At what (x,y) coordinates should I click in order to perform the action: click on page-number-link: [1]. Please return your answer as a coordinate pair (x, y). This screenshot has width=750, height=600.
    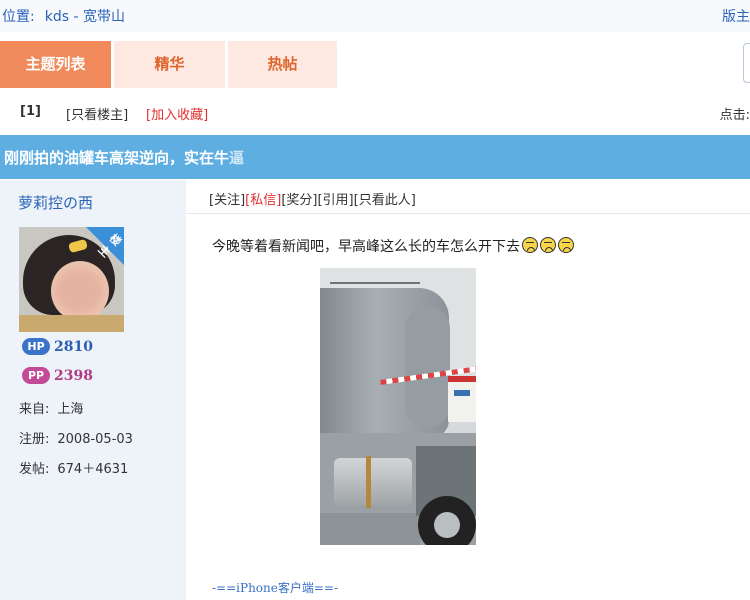
    Looking at the image, I should click on (30, 111).